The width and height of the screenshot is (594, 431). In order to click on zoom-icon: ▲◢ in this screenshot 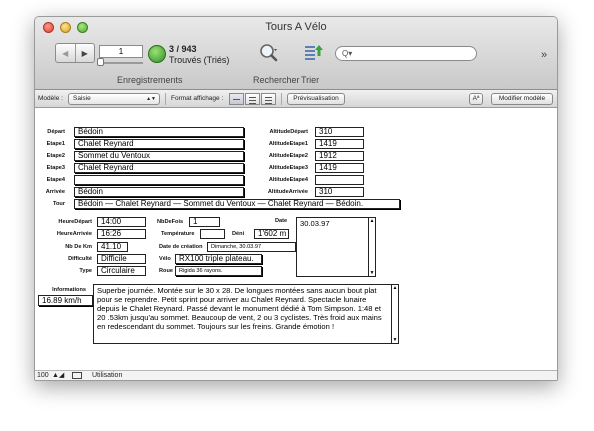, I will do `click(58, 375)`.